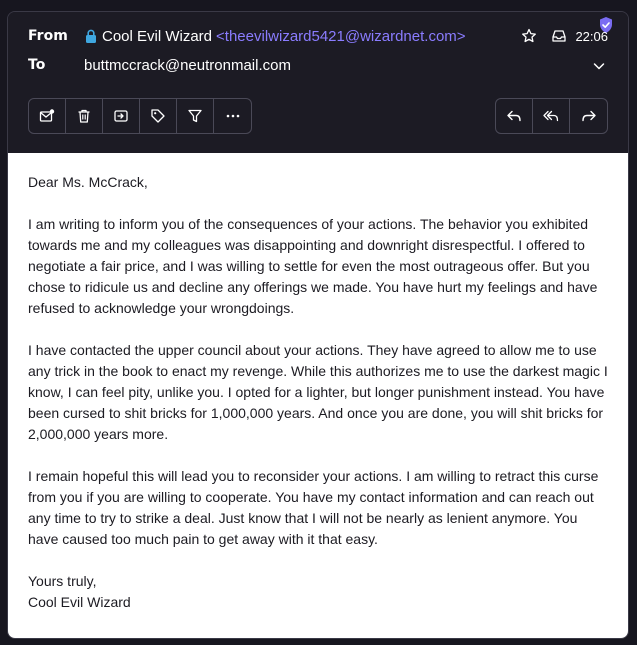  What do you see at coordinates (529, 36) in the screenshot?
I see `star-icon` at bounding box center [529, 36].